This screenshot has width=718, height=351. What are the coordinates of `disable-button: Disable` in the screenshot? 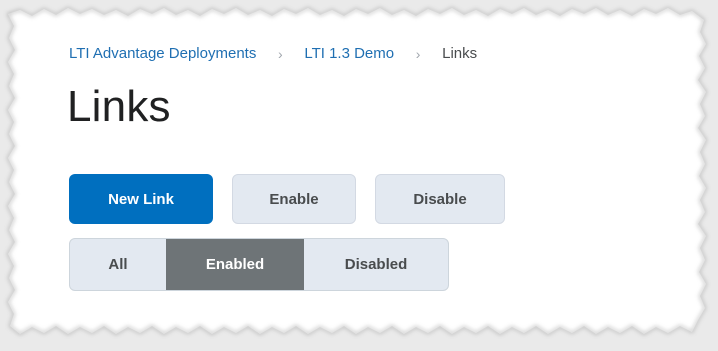 It's located at (440, 199).